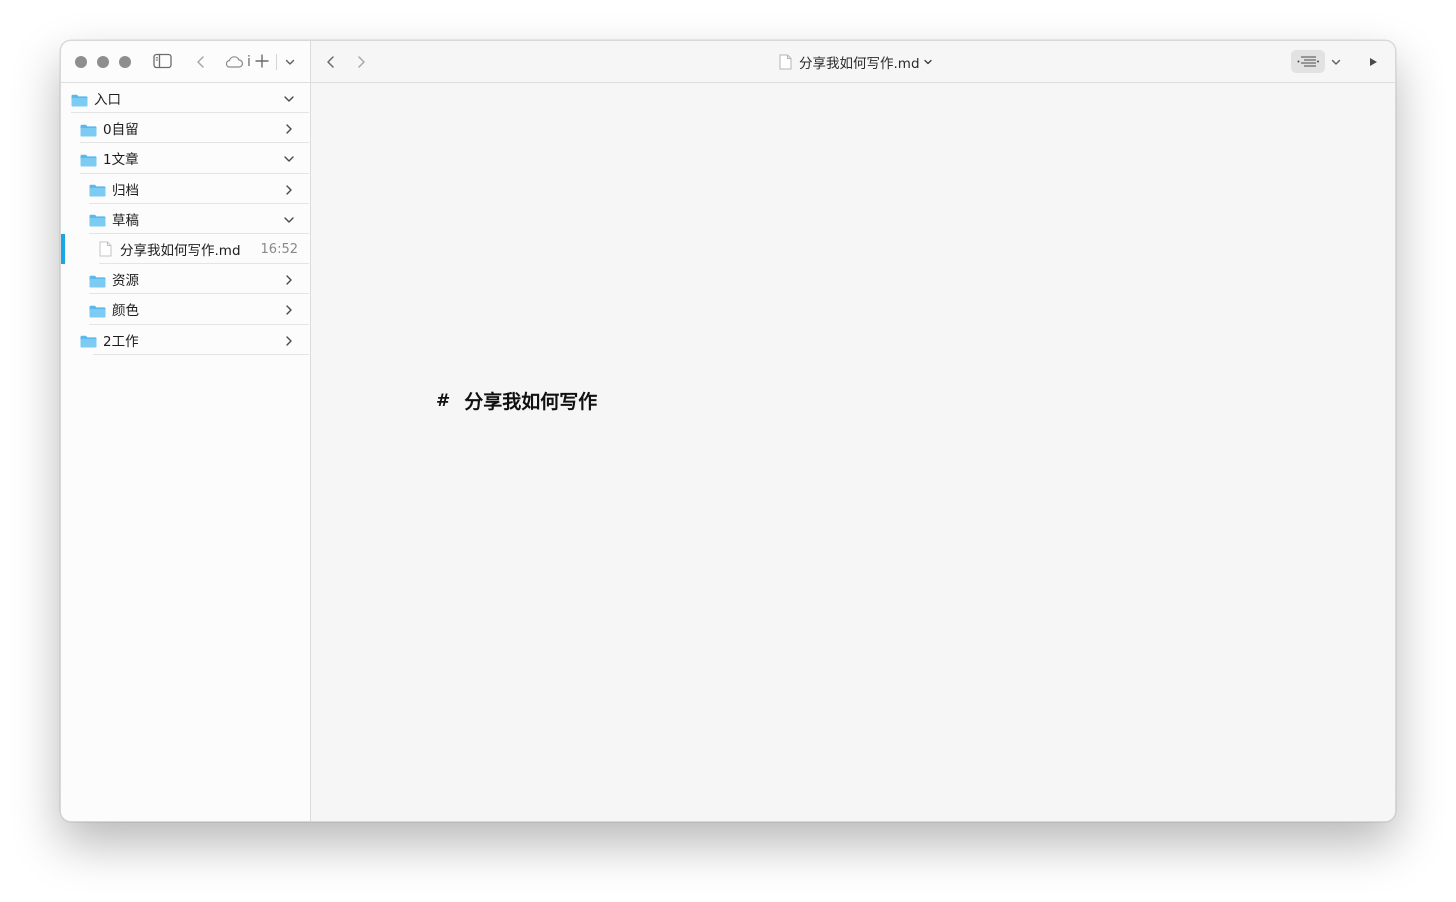 The image size is (1456, 902). What do you see at coordinates (63, 249) in the screenshot?
I see `selection-indicator` at bounding box center [63, 249].